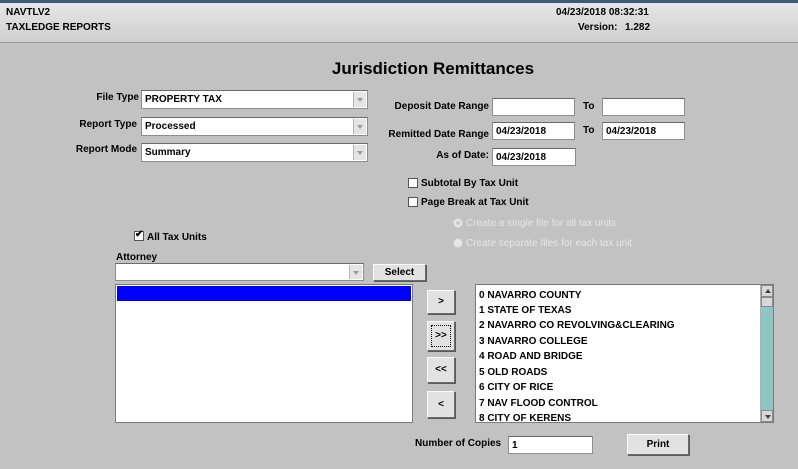 The height and width of the screenshot is (469, 798). Describe the element at coordinates (534, 157) in the screenshot. I see `as-of-input: 04/23/2018` at that location.